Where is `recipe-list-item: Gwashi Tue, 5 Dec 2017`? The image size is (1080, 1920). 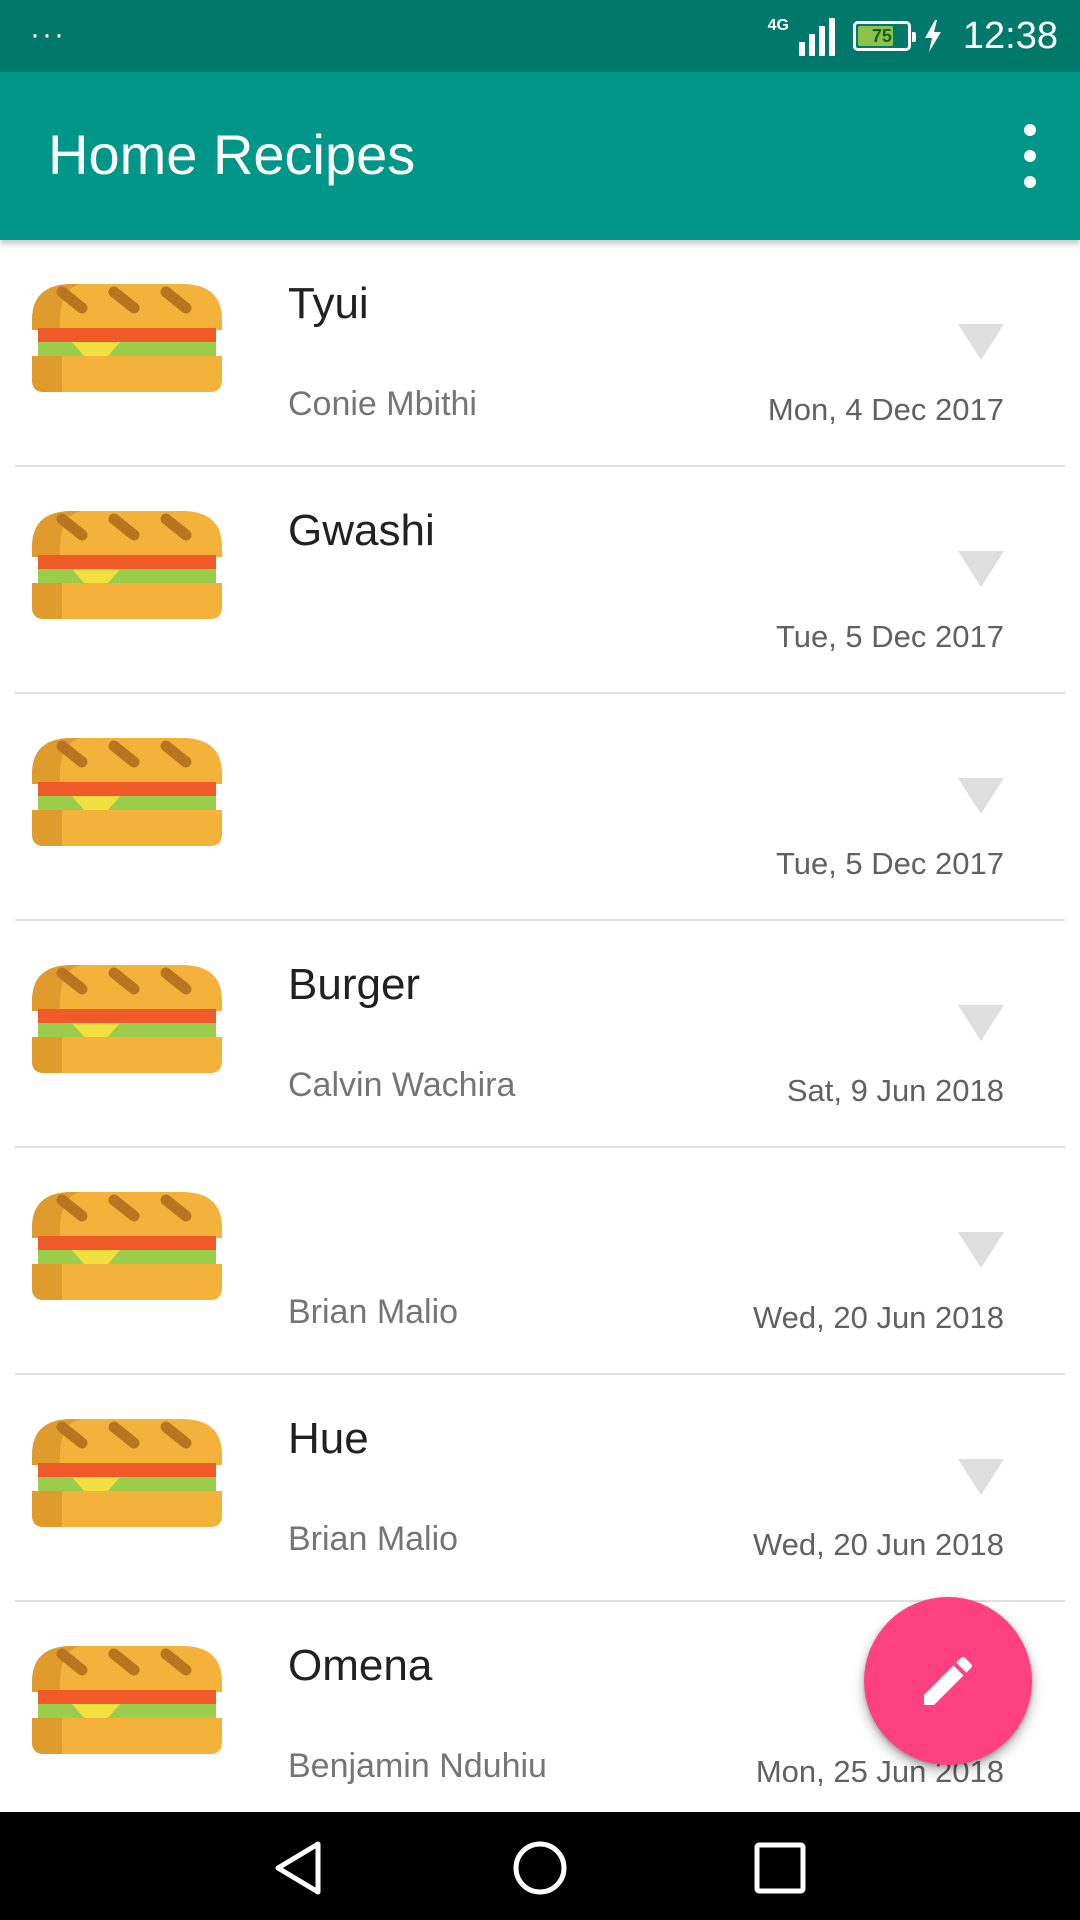
recipe-list-item: Gwashi Tue, 5 Dec 2017 is located at coordinates (540, 580).